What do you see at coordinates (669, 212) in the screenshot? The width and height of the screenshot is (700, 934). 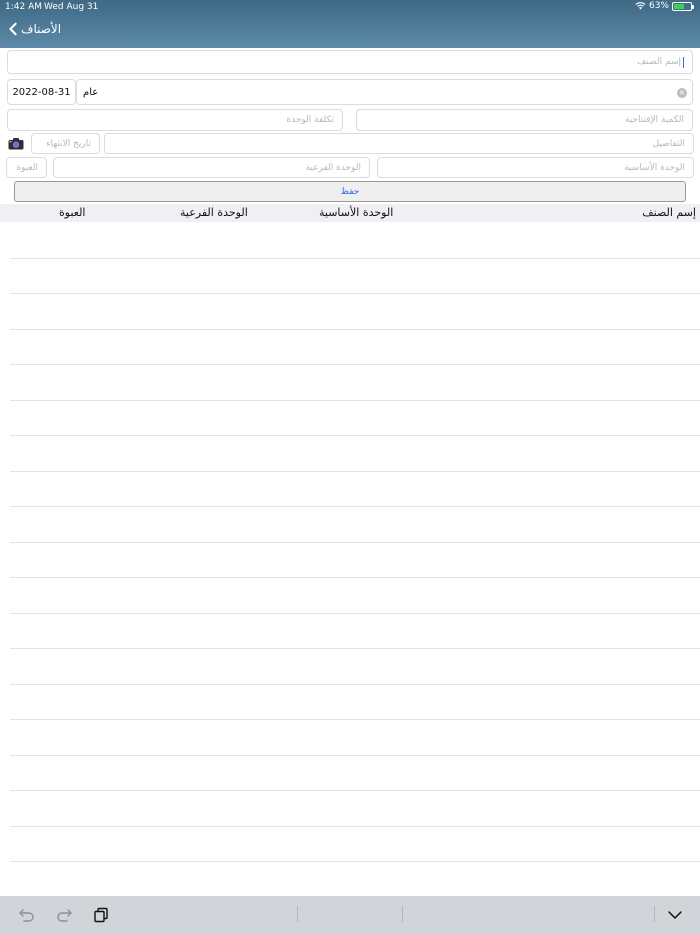 I see `header-item-name: إسم الصنف` at bounding box center [669, 212].